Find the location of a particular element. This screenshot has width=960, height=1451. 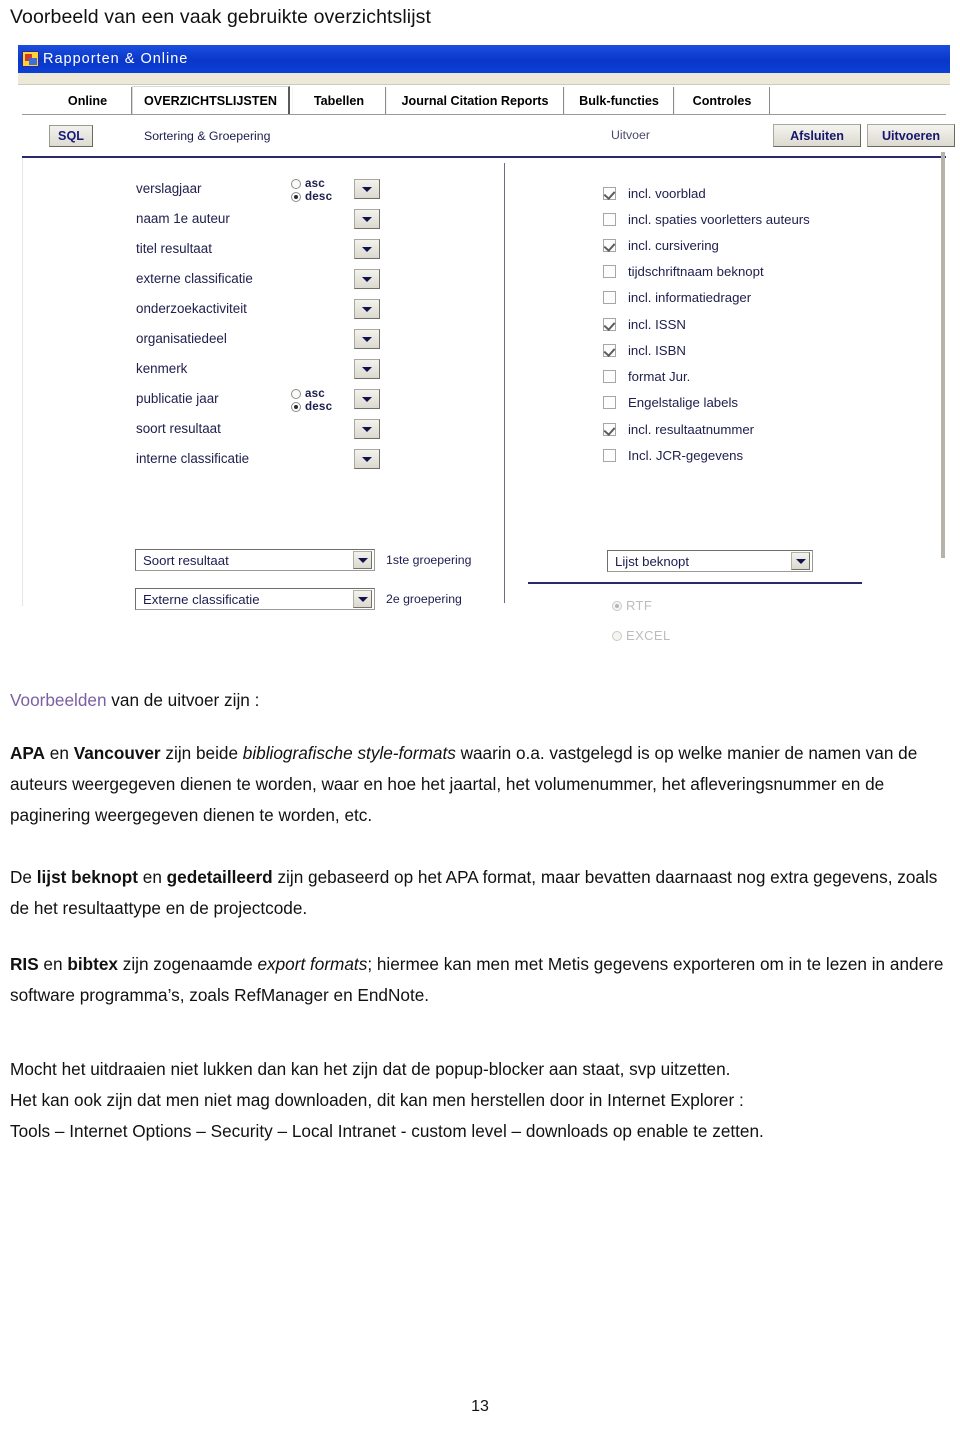

option-incl-spaties-voorletters-auteurs: incl. spaties voorletters auteurs is located at coordinates (706, 219).